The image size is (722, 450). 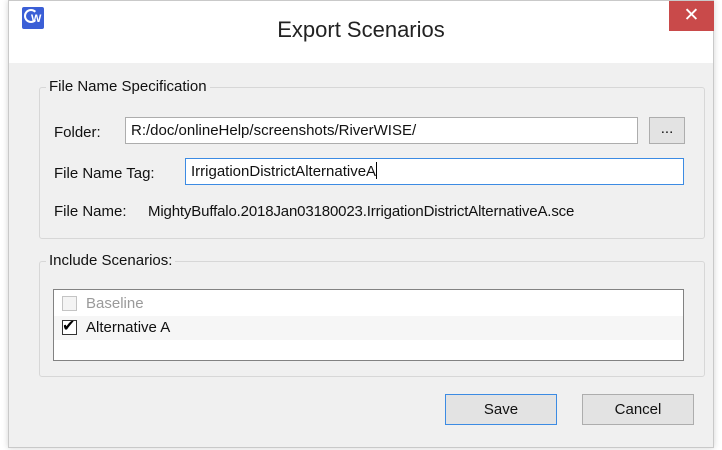 I want to click on window-title: Export Scenarios, so click(x=361, y=29).